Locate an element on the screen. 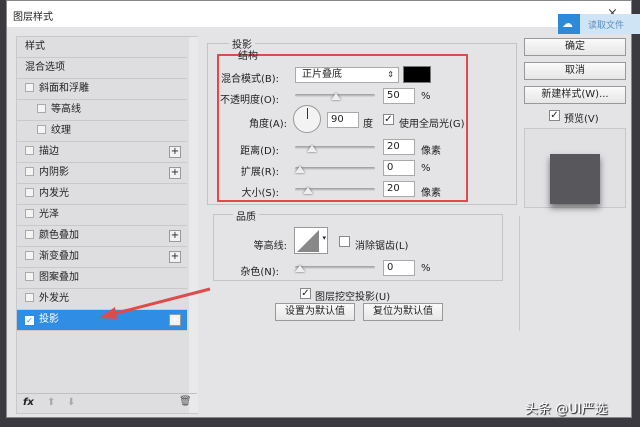 The width and height of the screenshot is (640, 427). style-item: 斜面和浮雕 is located at coordinates (102, 89).